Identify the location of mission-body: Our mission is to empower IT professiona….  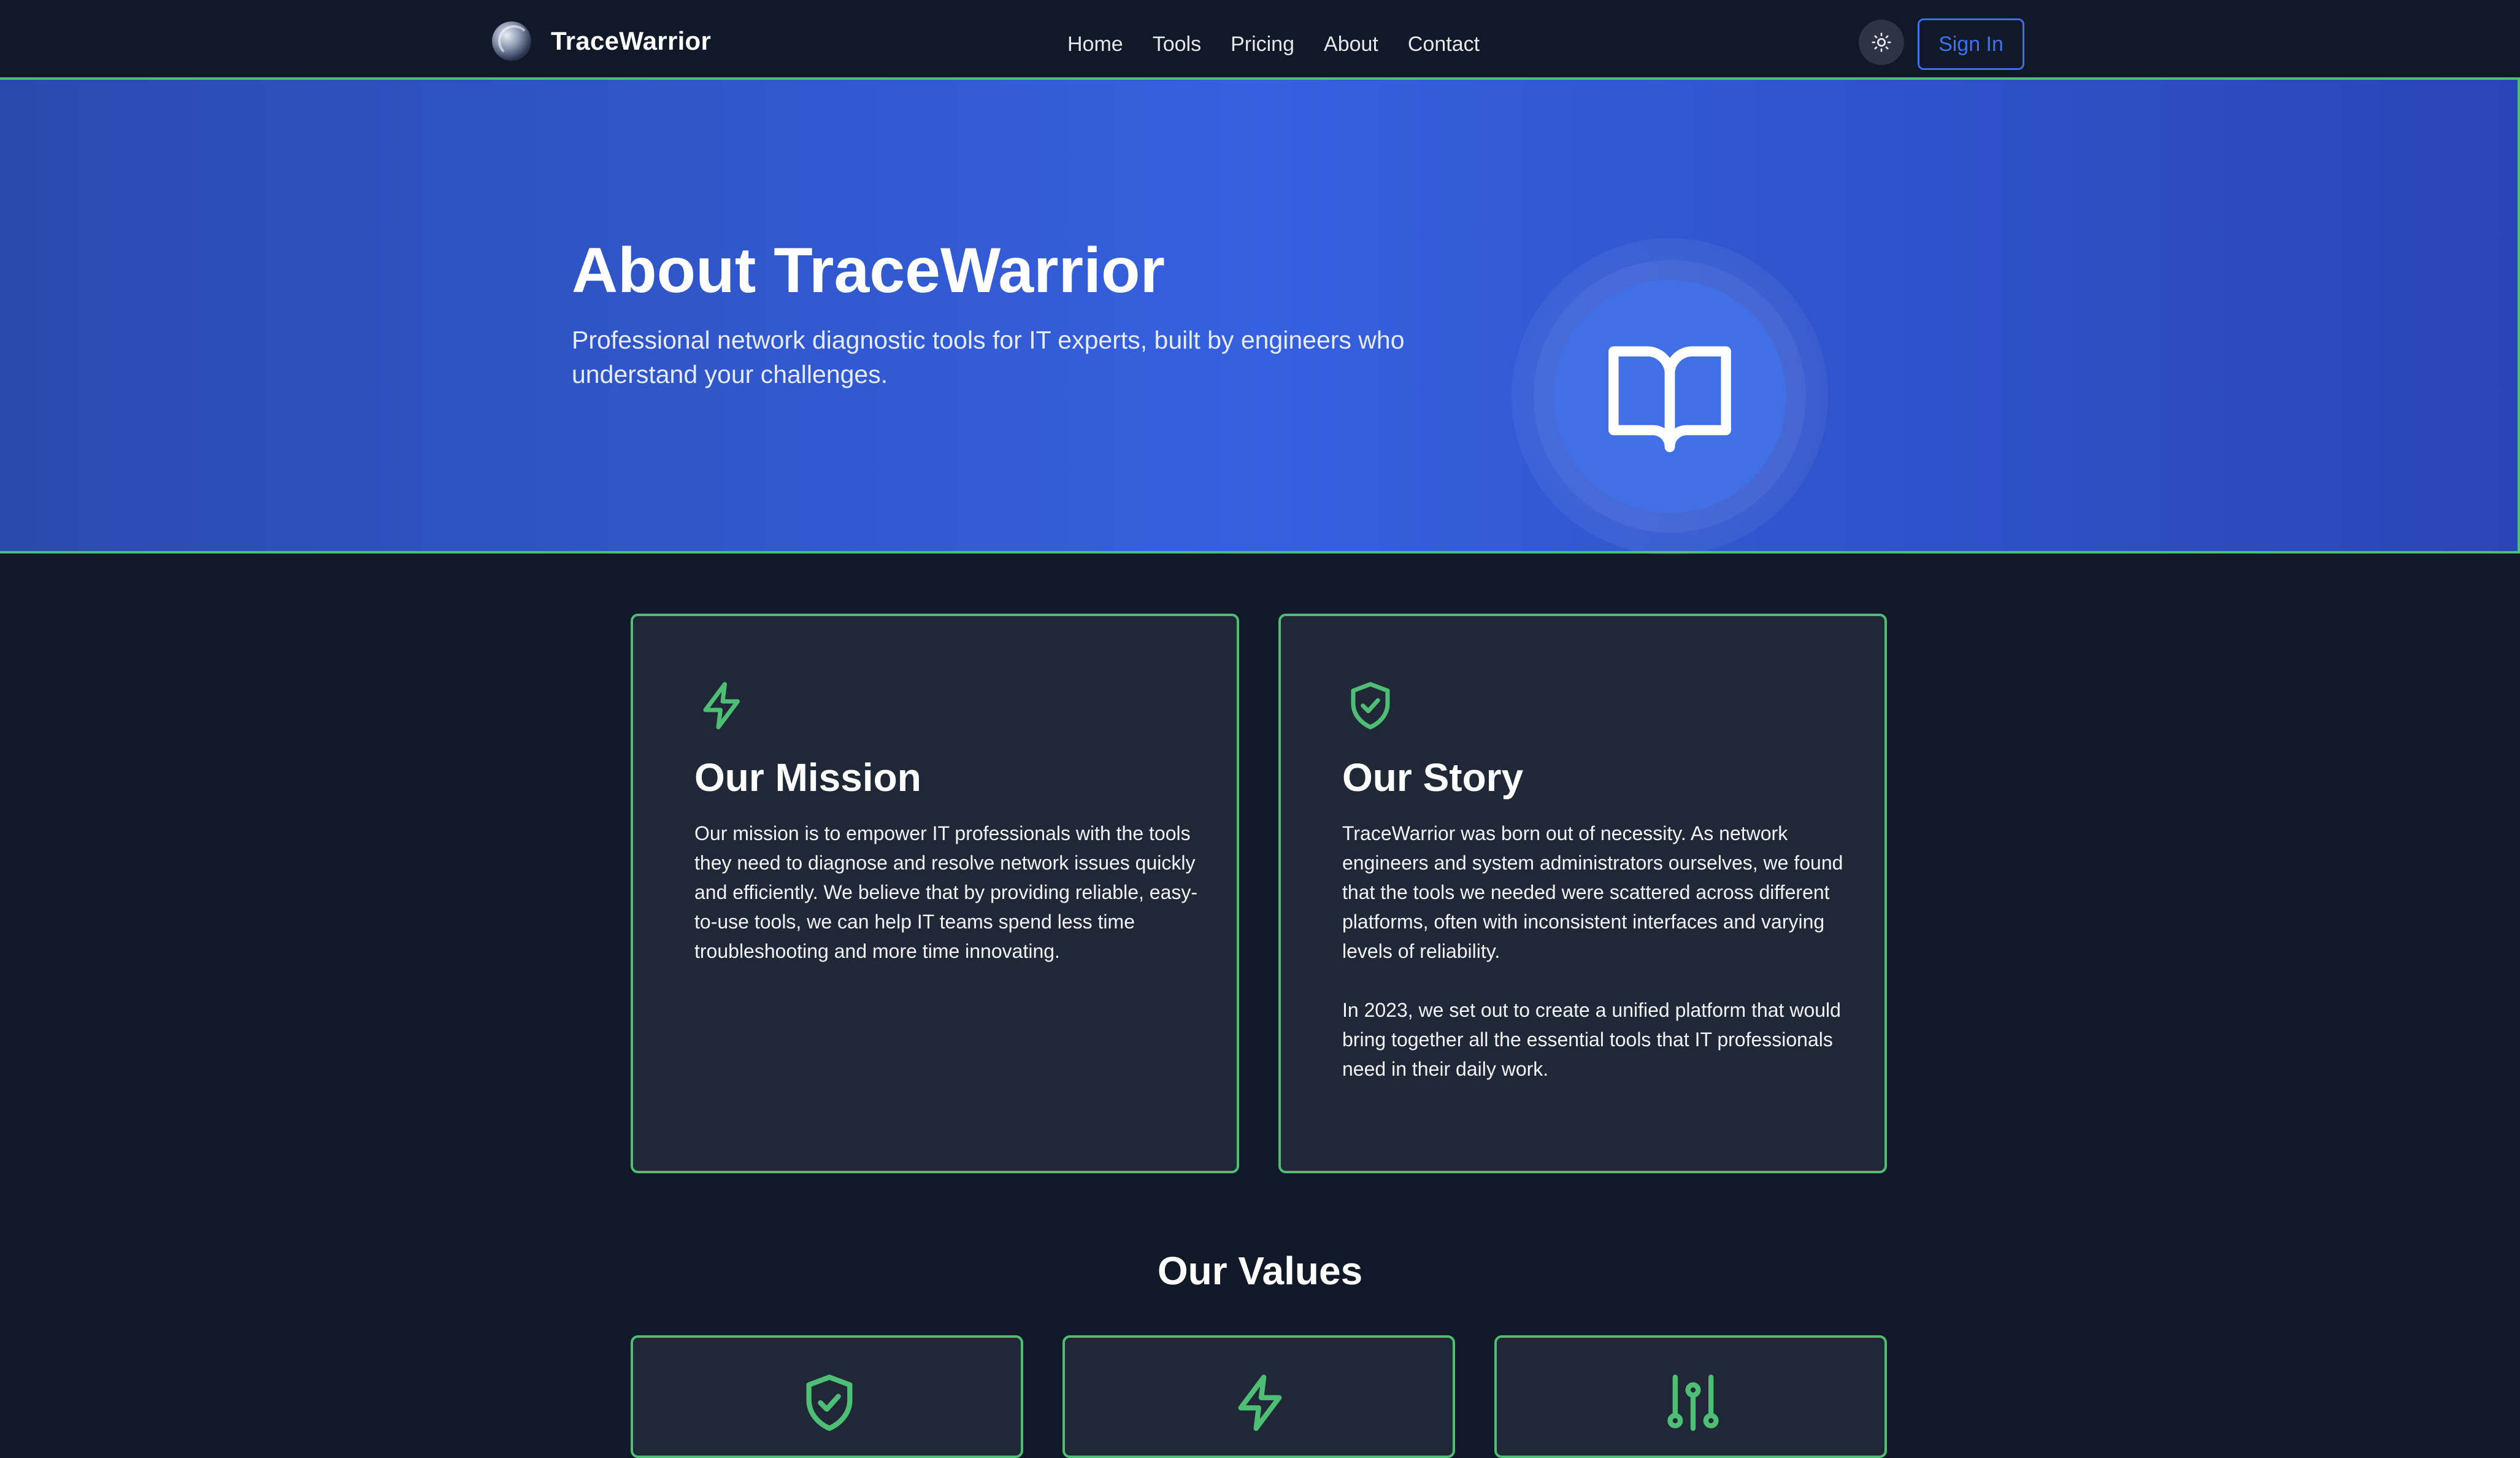
(945, 892).